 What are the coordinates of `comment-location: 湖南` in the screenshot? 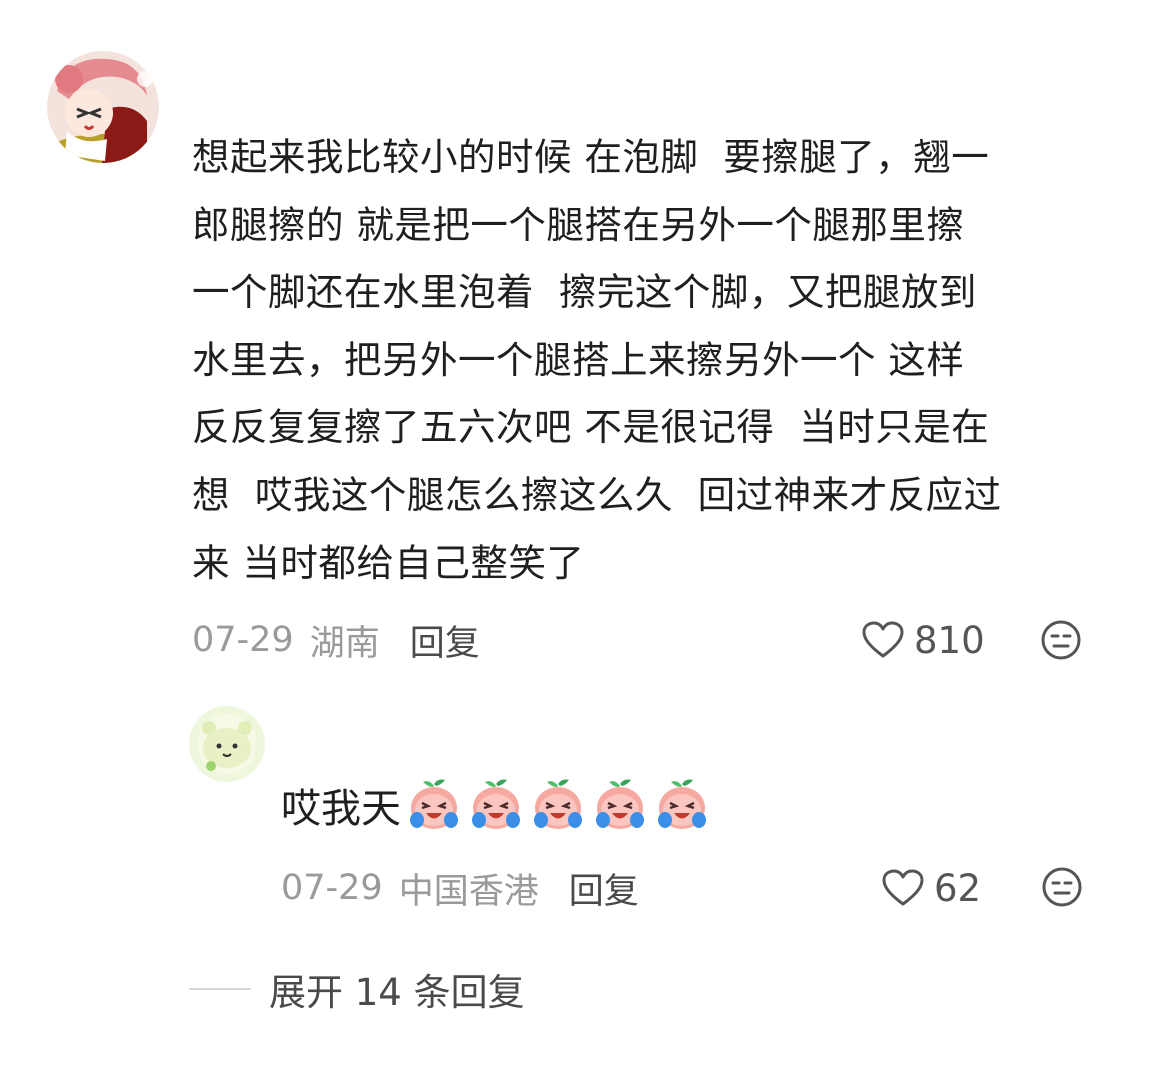 It's located at (344, 643).